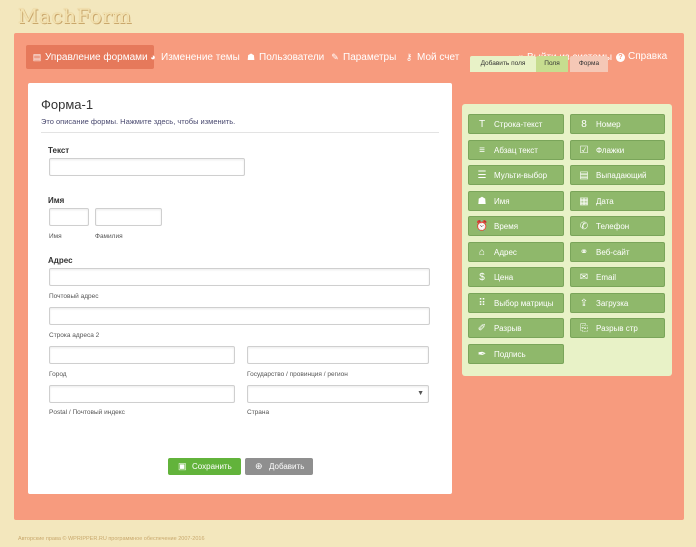 This screenshot has width=696, height=547. What do you see at coordinates (584, 252) in the screenshot?
I see `link-icon: ⚭` at bounding box center [584, 252].